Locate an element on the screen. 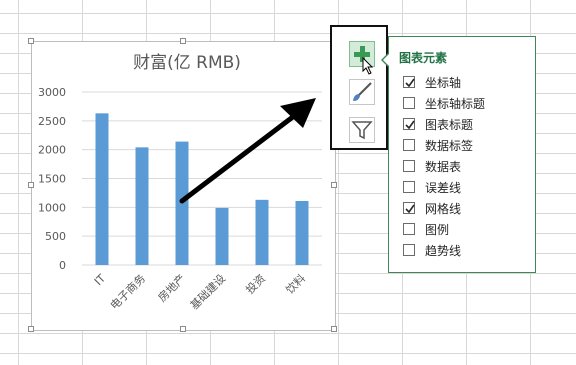  funnel-icon is located at coordinates (362, 130).